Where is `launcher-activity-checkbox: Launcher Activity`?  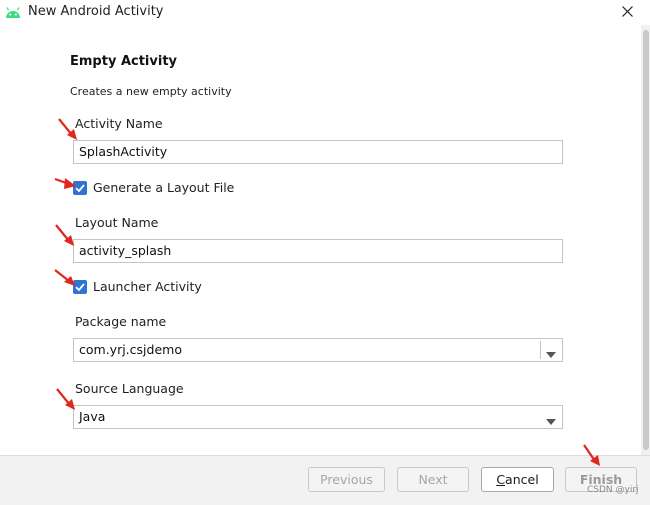
launcher-activity-checkbox: Launcher Activity is located at coordinates (153, 288).